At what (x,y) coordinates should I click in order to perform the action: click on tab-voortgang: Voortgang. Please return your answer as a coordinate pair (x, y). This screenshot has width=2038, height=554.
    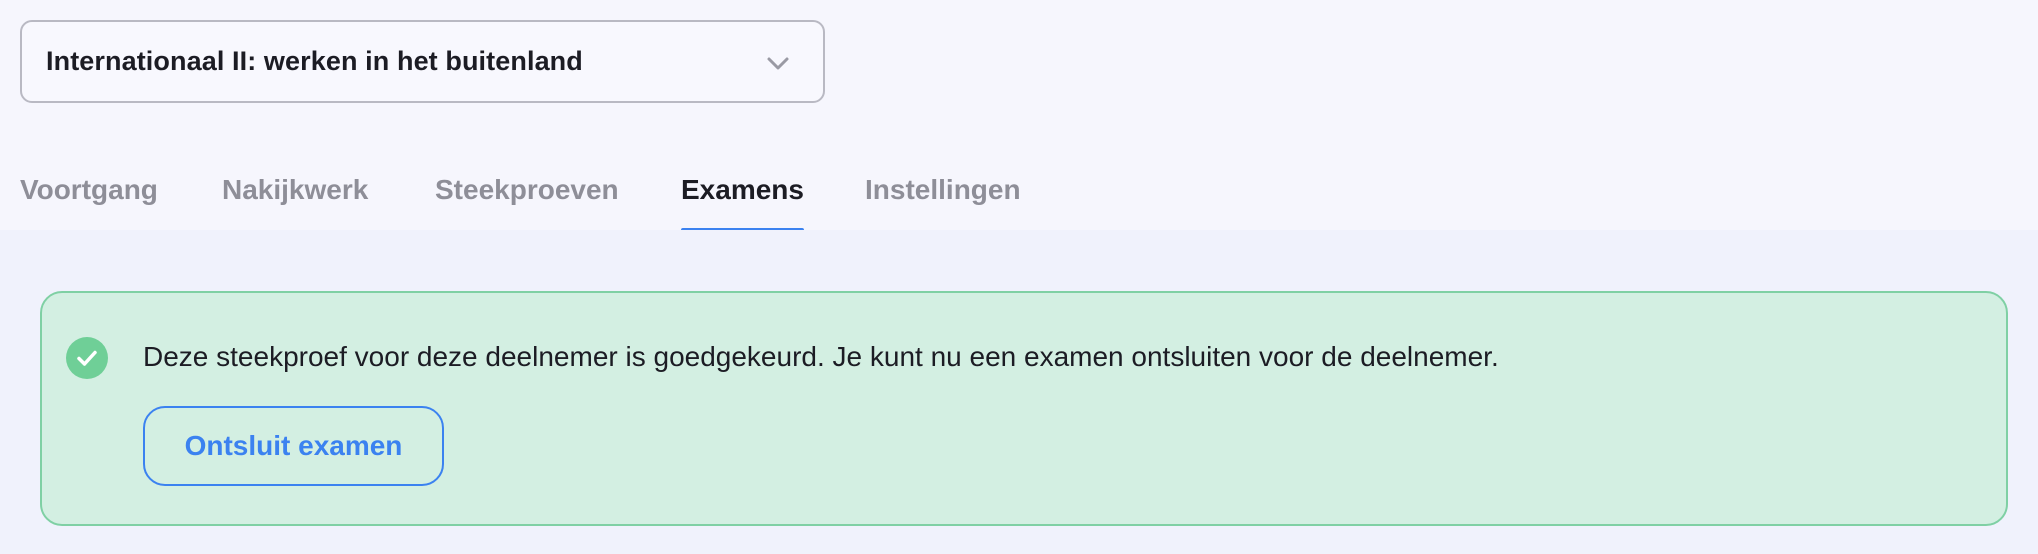
    Looking at the image, I should click on (89, 196).